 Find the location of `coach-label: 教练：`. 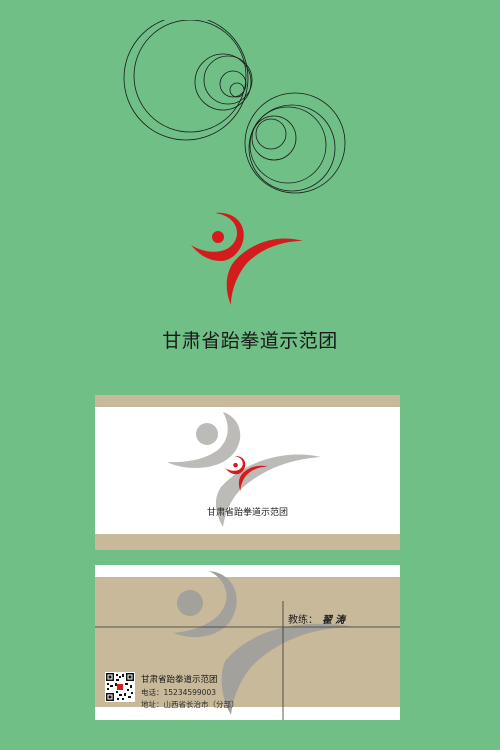

coach-label: 教练： is located at coordinates (303, 620).